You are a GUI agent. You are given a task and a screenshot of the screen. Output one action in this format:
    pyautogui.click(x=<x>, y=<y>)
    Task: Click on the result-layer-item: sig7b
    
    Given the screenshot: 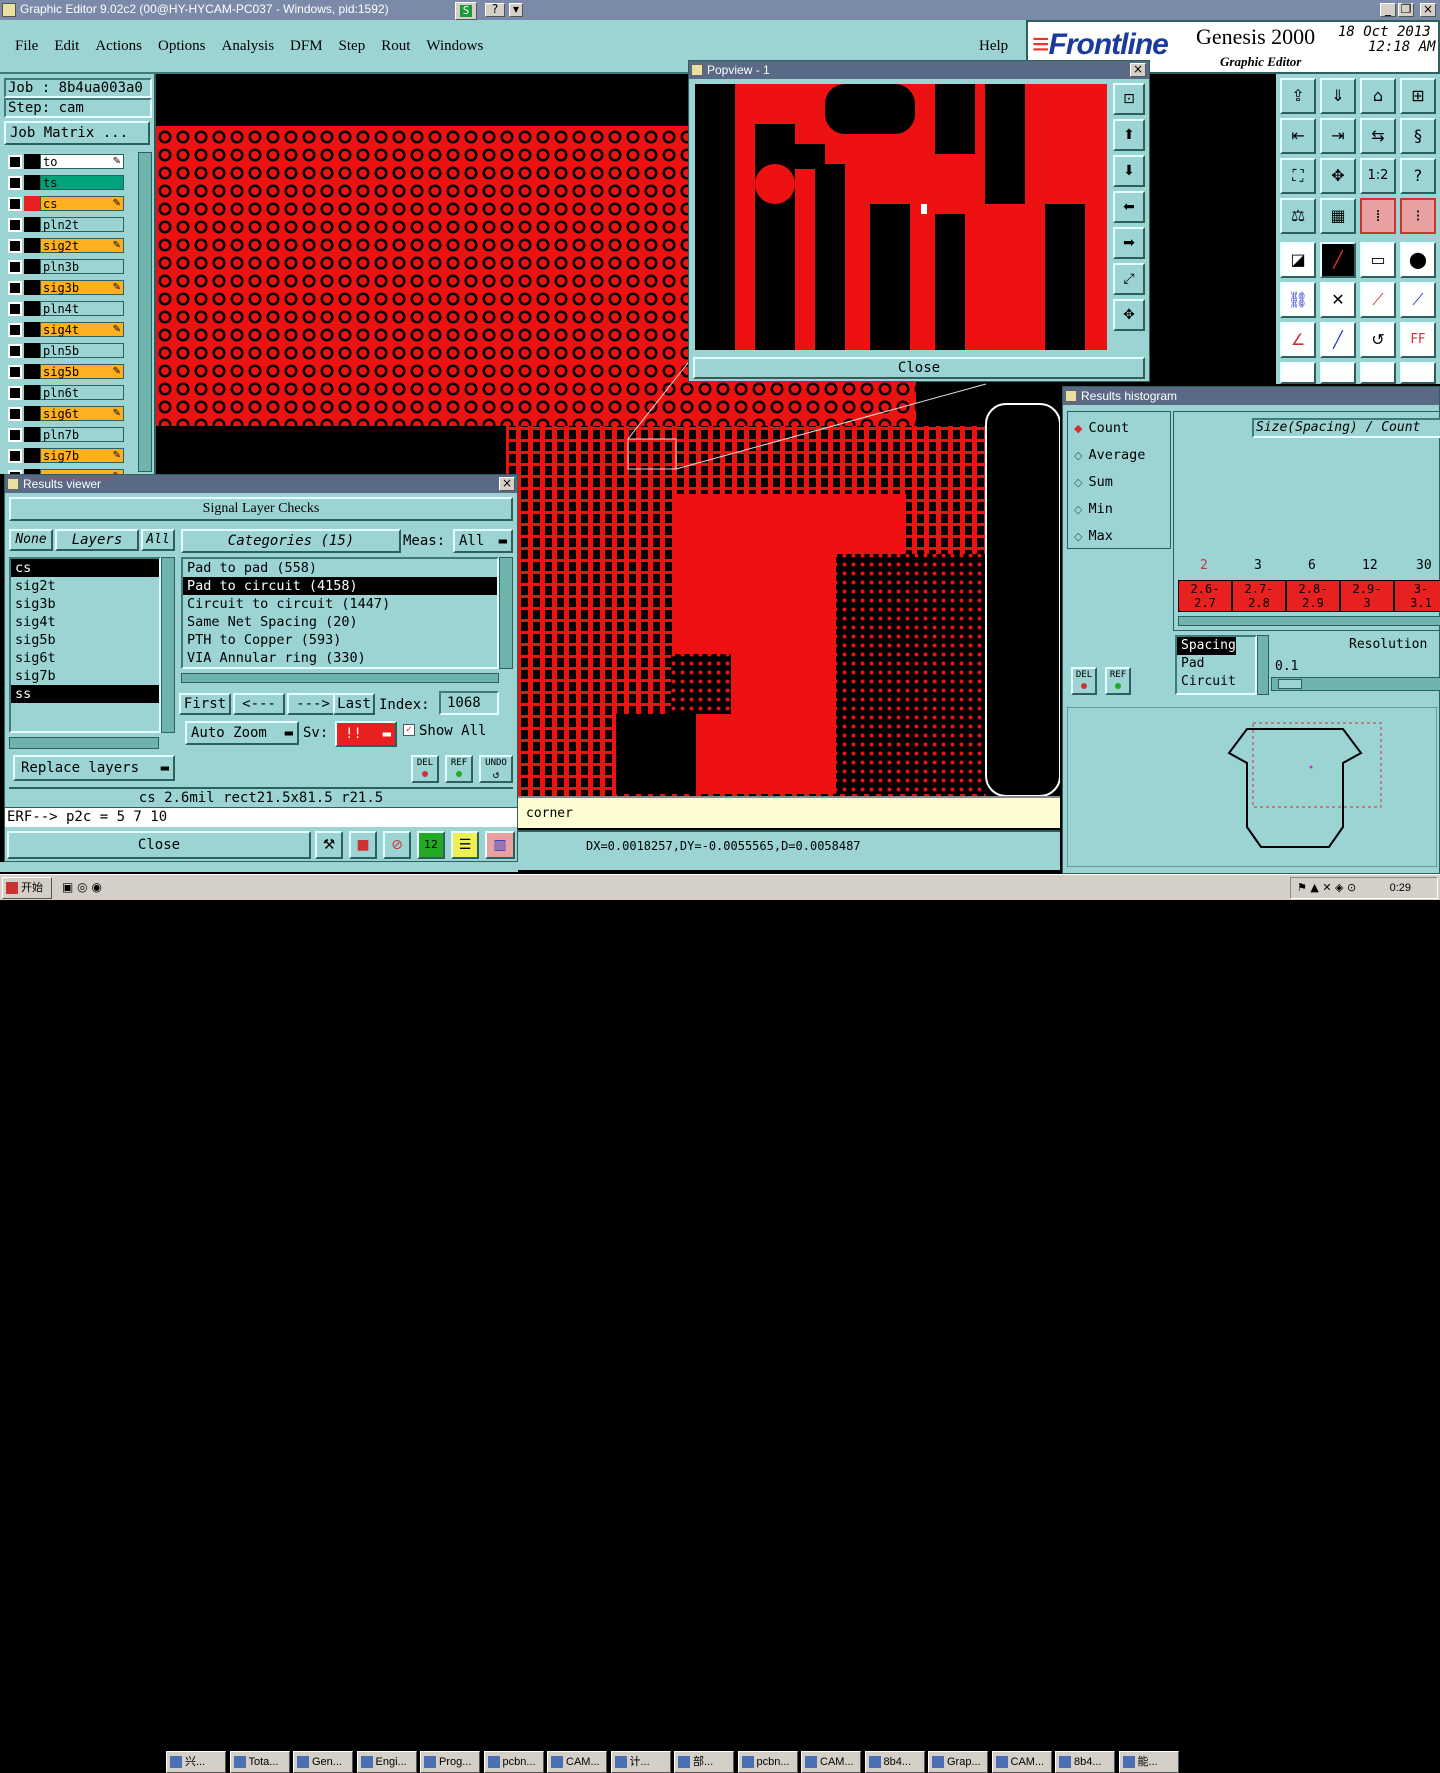 What is the action you would take?
    pyautogui.click(x=85, y=676)
    